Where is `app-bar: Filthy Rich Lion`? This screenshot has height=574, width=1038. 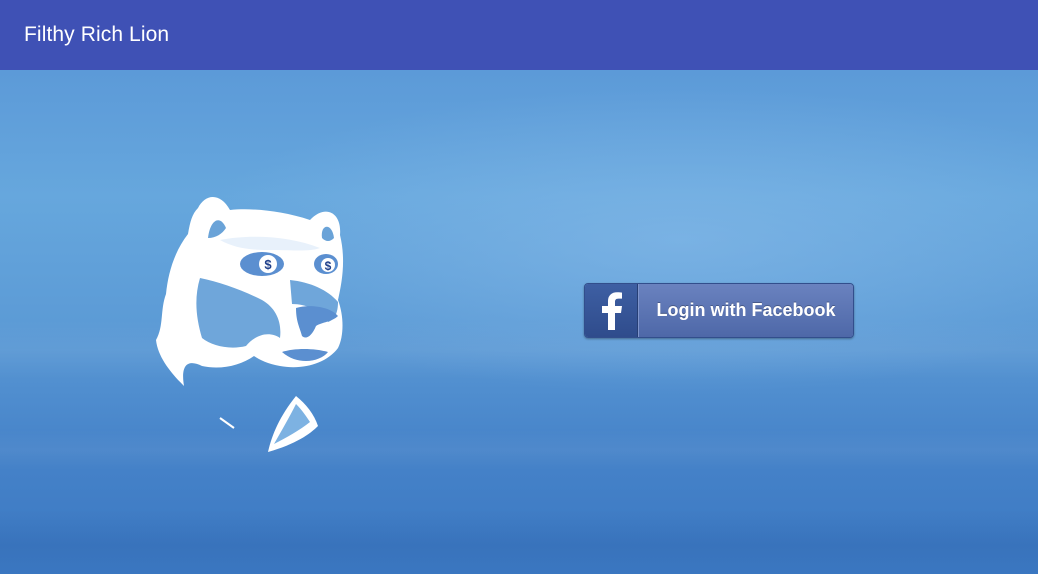
app-bar: Filthy Rich Lion is located at coordinates (519, 35).